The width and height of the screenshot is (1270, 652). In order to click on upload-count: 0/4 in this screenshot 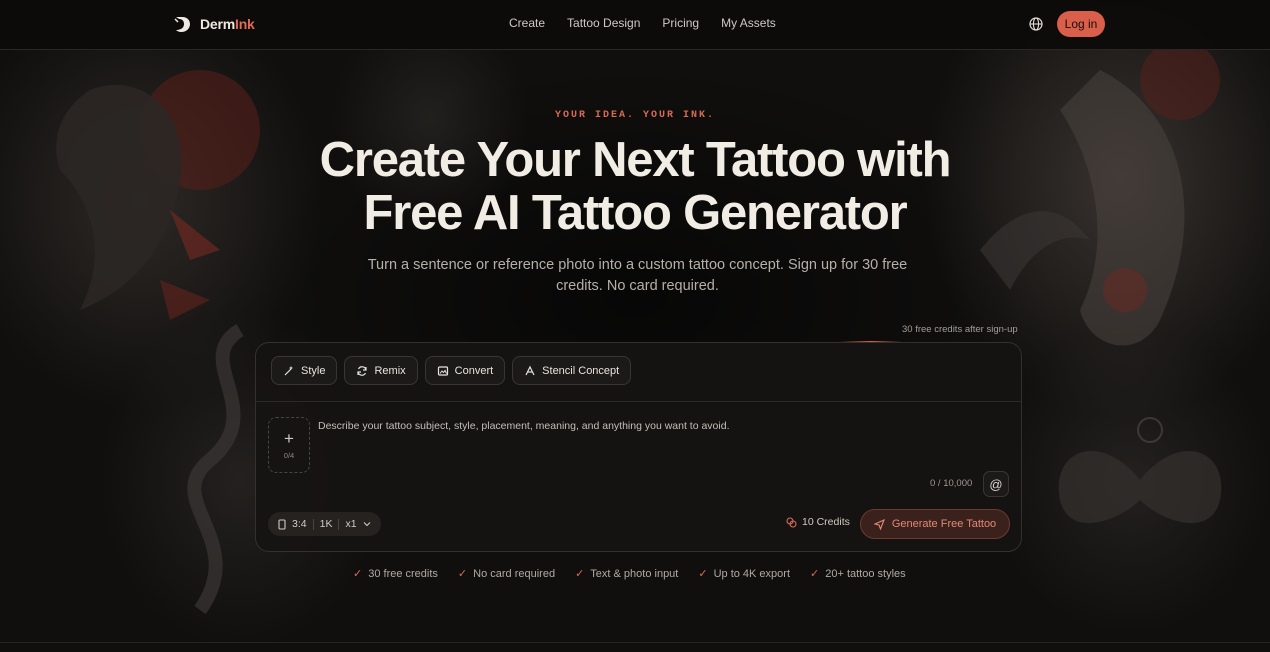, I will do `click(289, 455)`.